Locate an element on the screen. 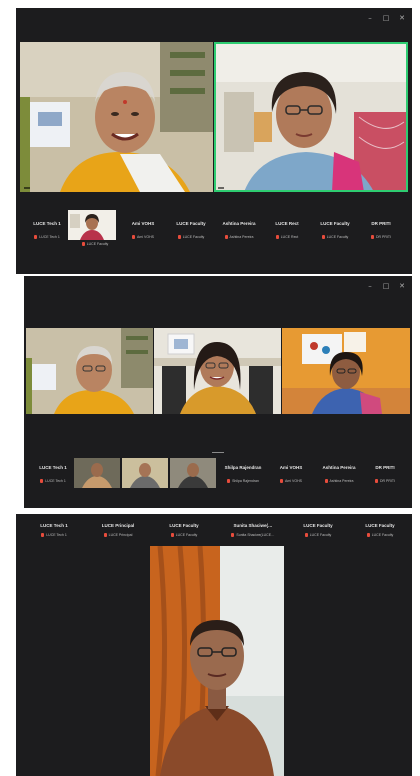 The image size is (420, 776). participant-tile: Ashtina Pereira Ashtina Pereira is located at coordinates (239, 229).